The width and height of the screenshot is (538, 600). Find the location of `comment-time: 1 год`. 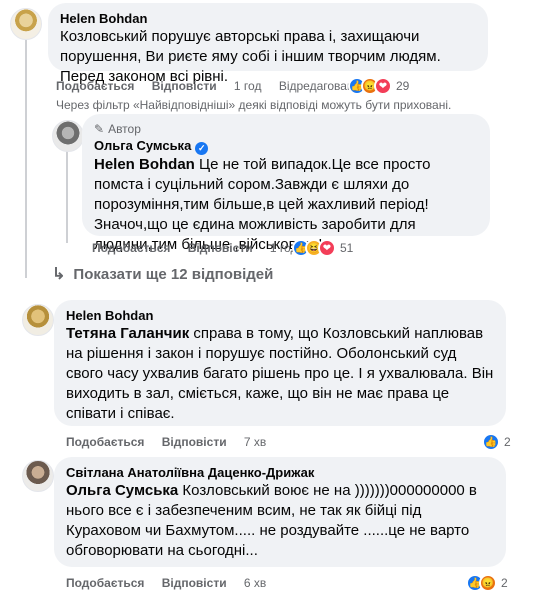

comment-time: 1 год is located at coordinates (248, 86).